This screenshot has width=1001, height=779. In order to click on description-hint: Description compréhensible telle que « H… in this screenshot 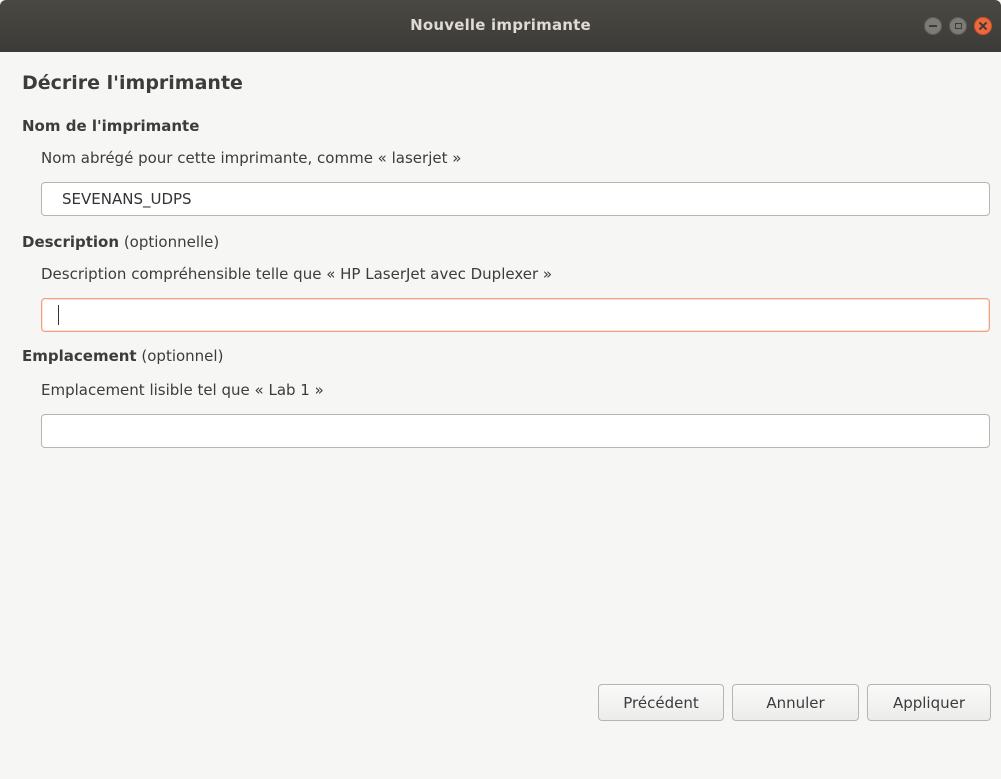, I will do `click(297, 274)`.